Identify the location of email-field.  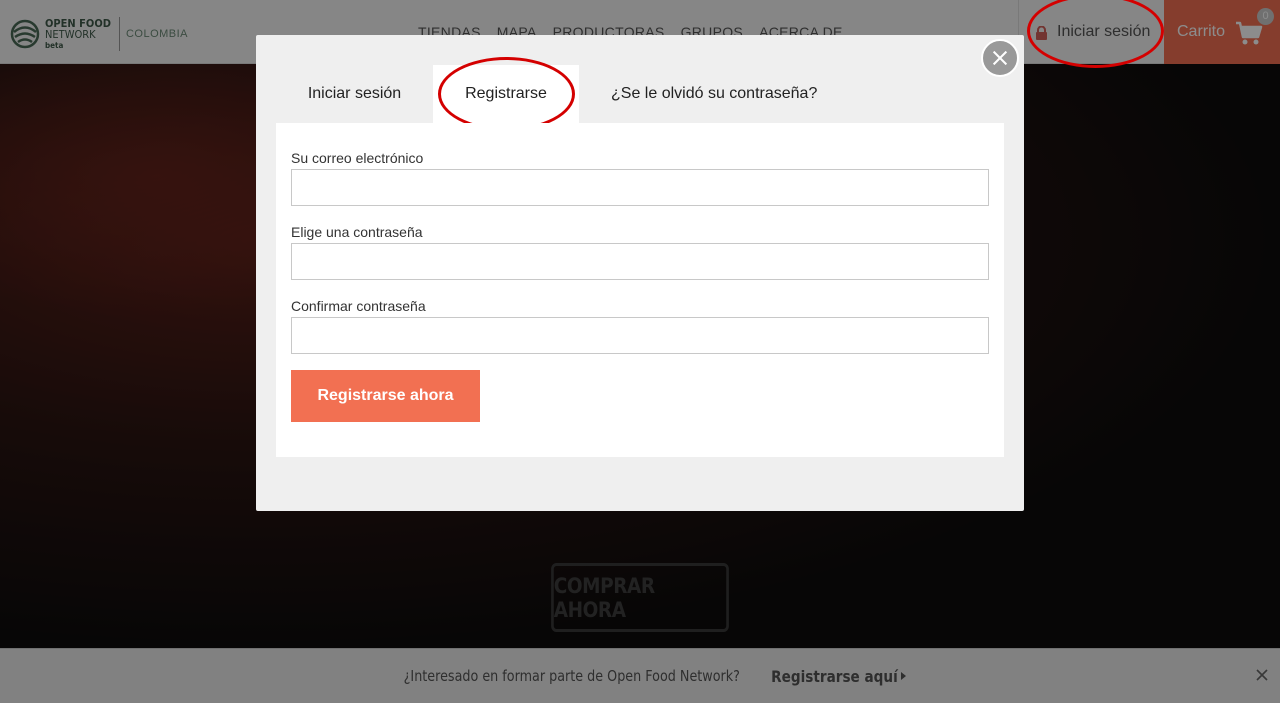
(640, 187).